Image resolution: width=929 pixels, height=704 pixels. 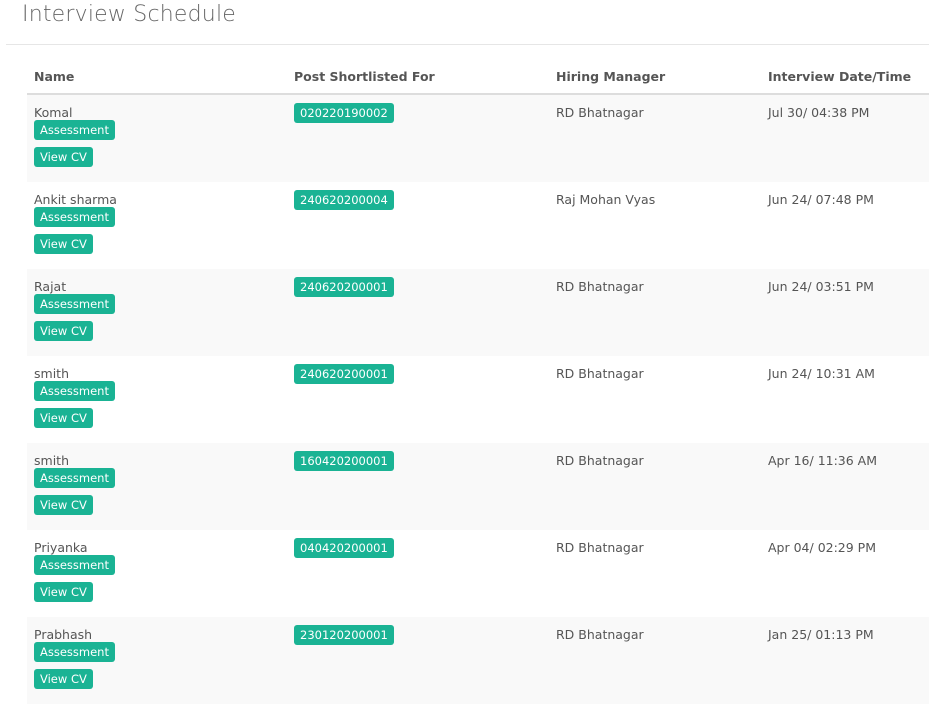 I want to click on name-cell: Priyanka Assessment View CV, so click(x=74, y=571).